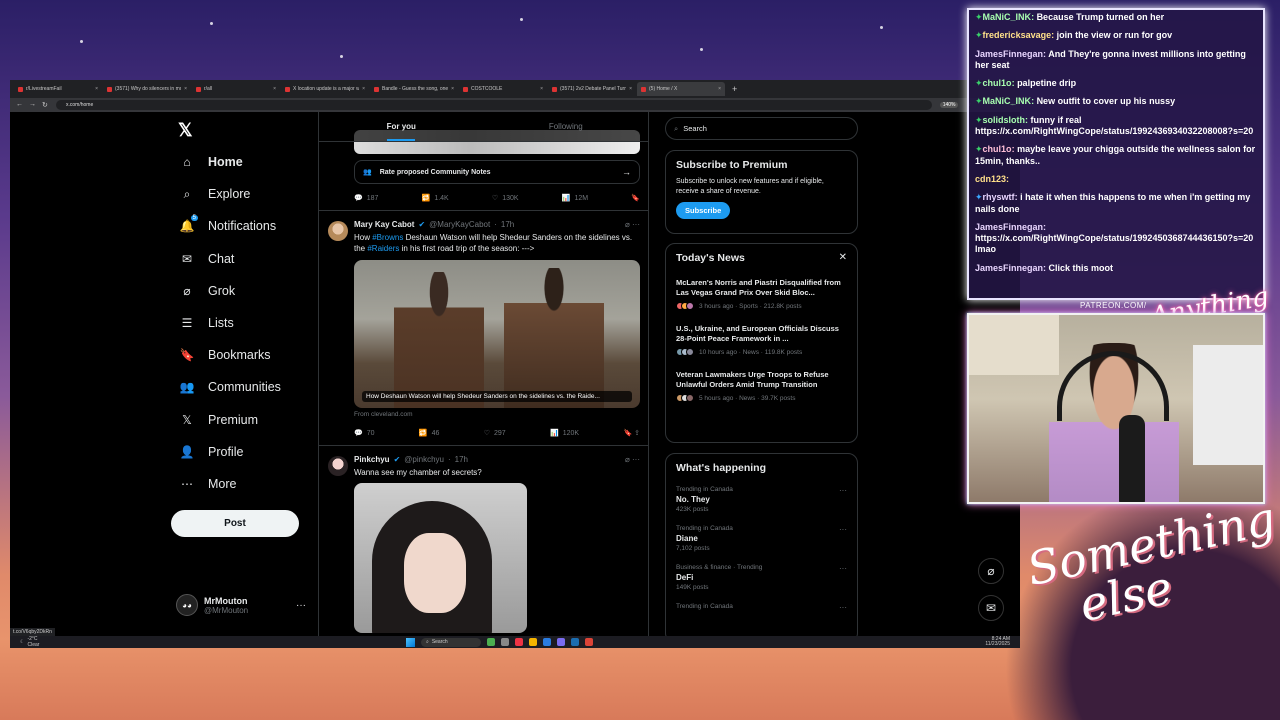  Describe the element at coordinates (364, 433) in the screenshot. I see `reply-button: 💬 70` at that location.